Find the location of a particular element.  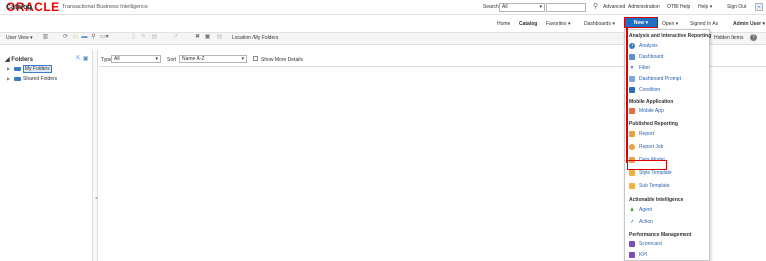

sort-value: Name A-Z is located at coordinates (193, 59).